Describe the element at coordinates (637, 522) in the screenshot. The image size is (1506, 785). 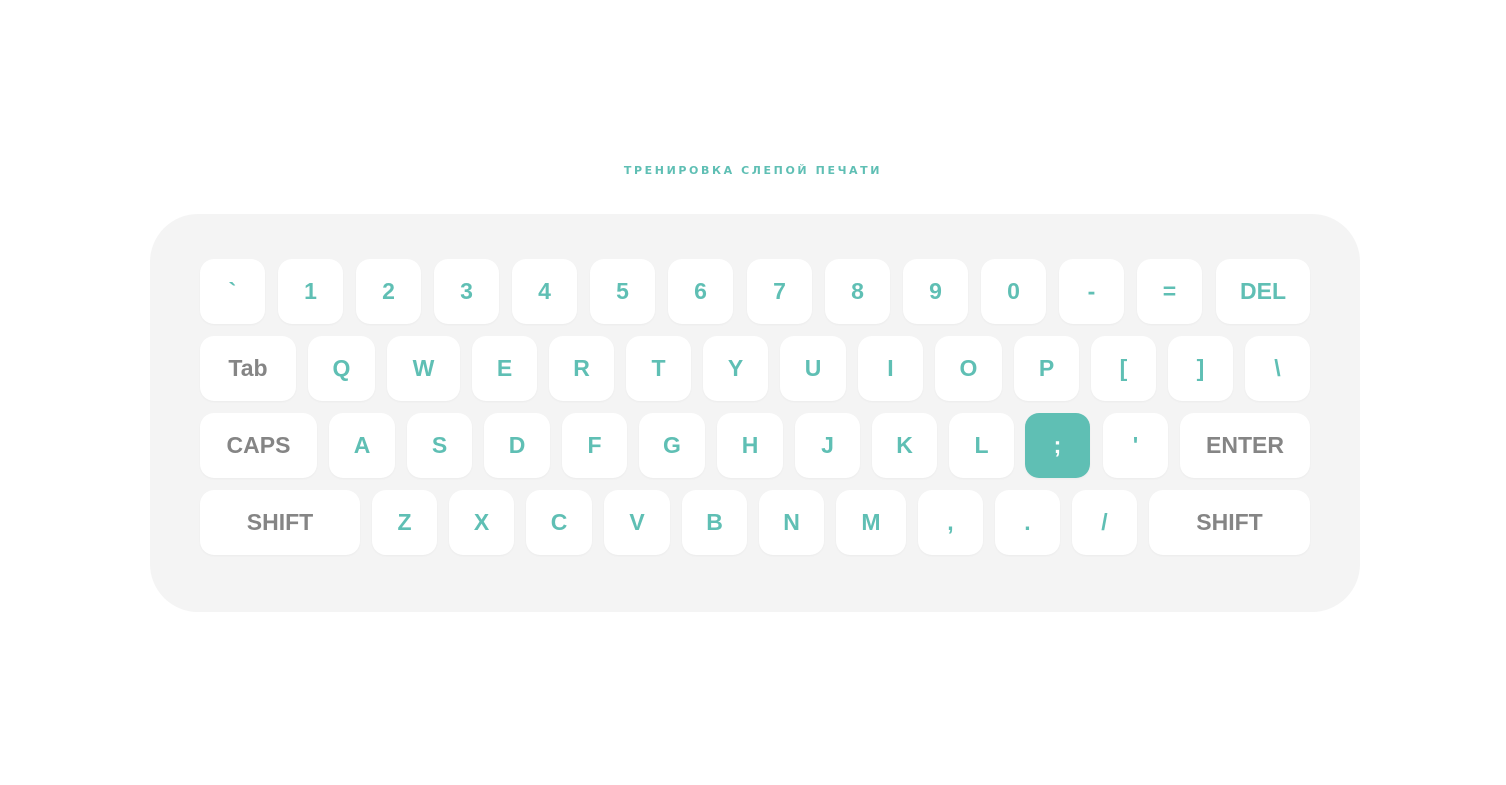
I see `key-v: V` at that location.